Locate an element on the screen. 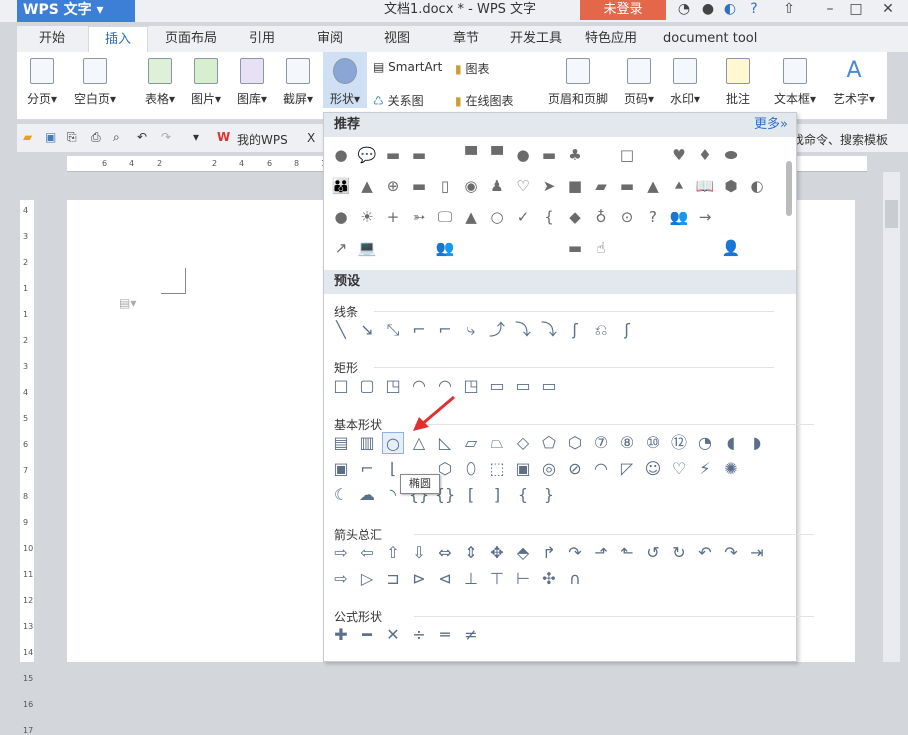  recommended-shape-item: ♥ is located at coordinates (679, 155).